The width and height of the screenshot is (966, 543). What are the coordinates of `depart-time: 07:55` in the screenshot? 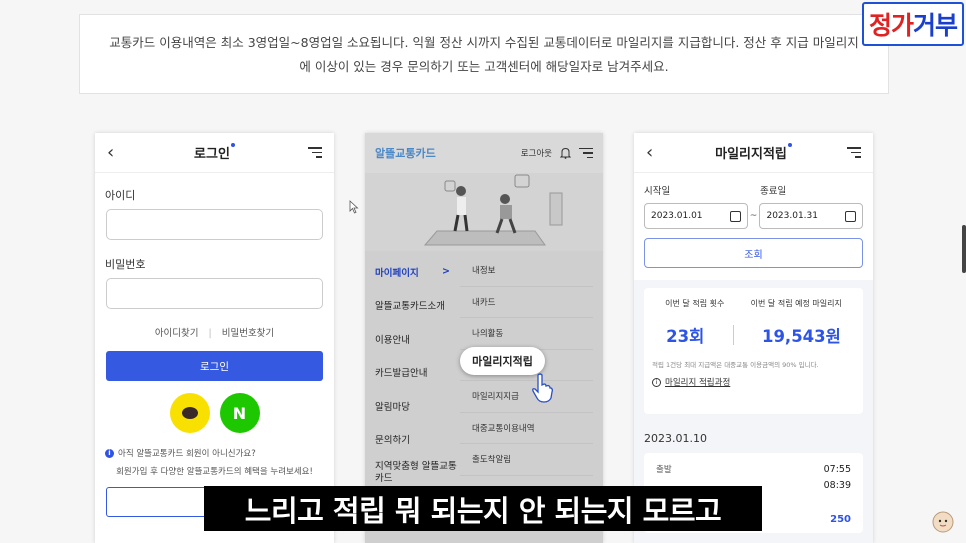 It's located at (837, 469).